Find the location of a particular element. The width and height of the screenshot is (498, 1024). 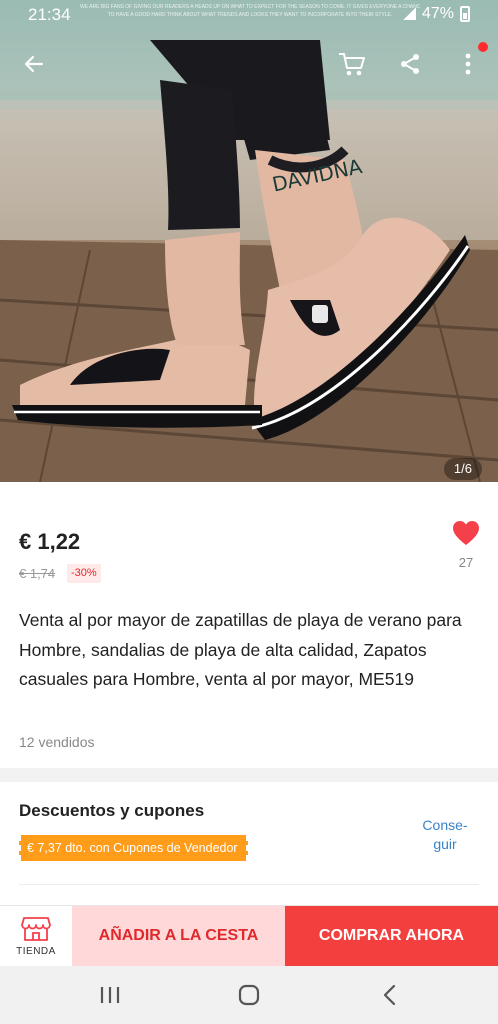

image-counter: 1/6 is located at coordinates (462, 469).